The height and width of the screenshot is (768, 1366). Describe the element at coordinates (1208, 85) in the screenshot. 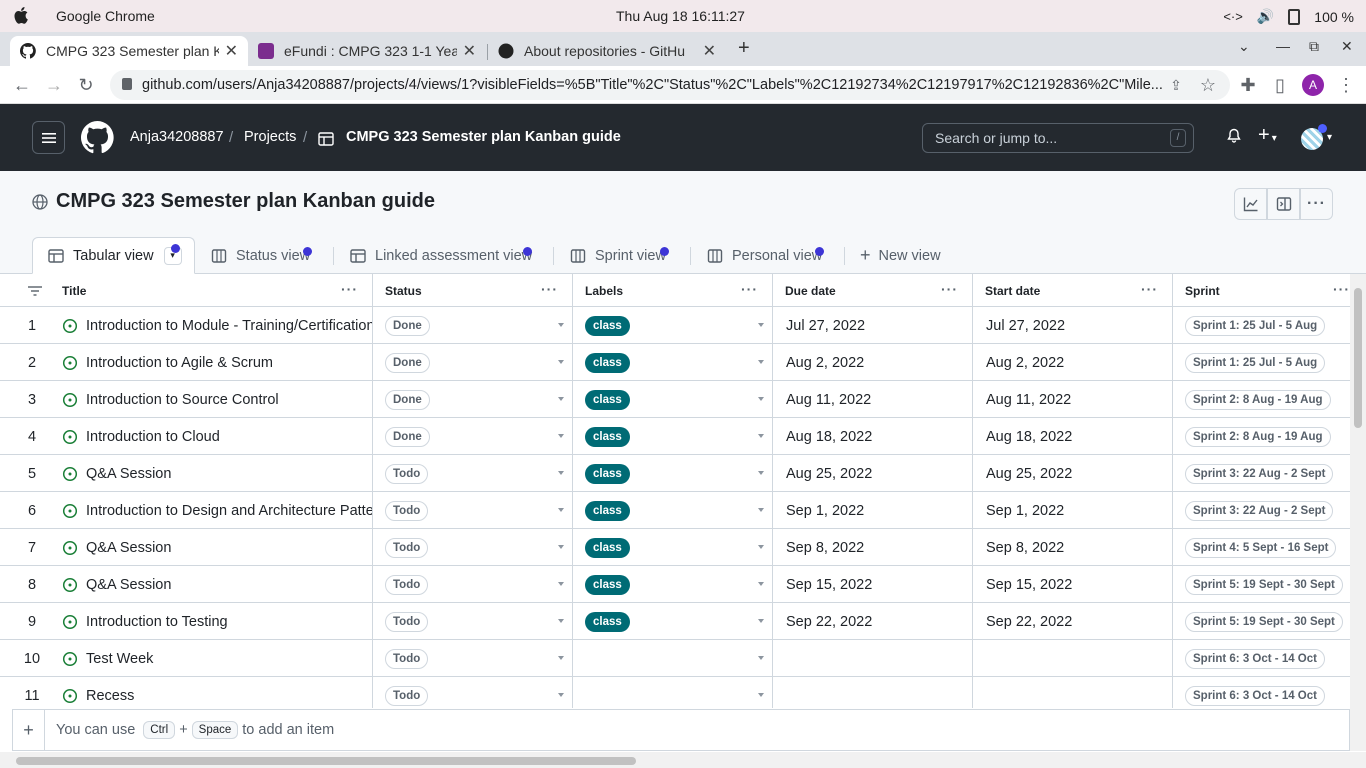

I see `bookmark-star-icon: ☆` at that location.